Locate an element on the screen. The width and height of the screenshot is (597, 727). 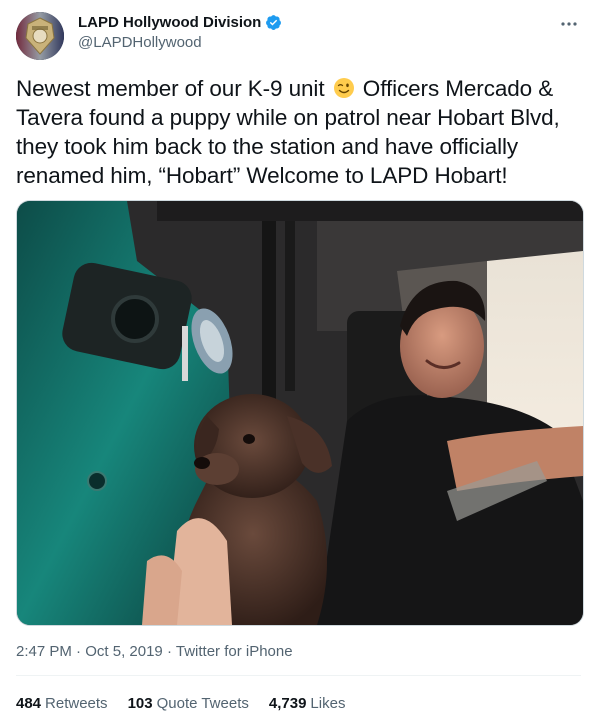
winking-face-emoji is located at coordinates (344, 88).